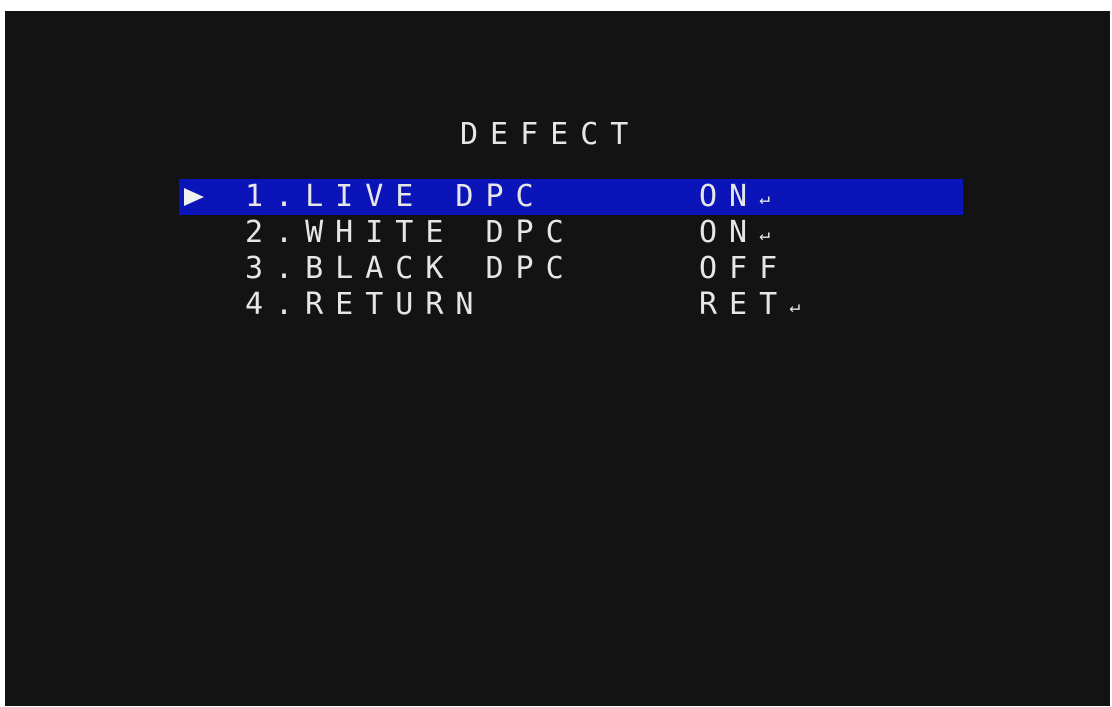 This screenshot has width=1112, height=707. I want to click on menu-item-label: 2.WHITE DPC, so click(410, 232).